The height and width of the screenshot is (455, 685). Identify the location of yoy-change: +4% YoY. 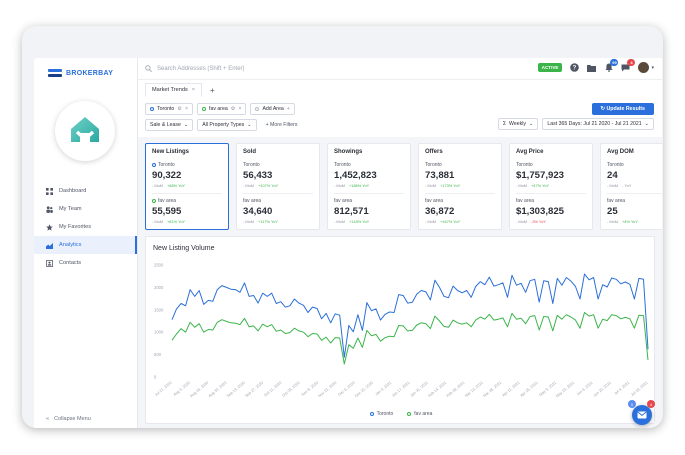
(630, 221).